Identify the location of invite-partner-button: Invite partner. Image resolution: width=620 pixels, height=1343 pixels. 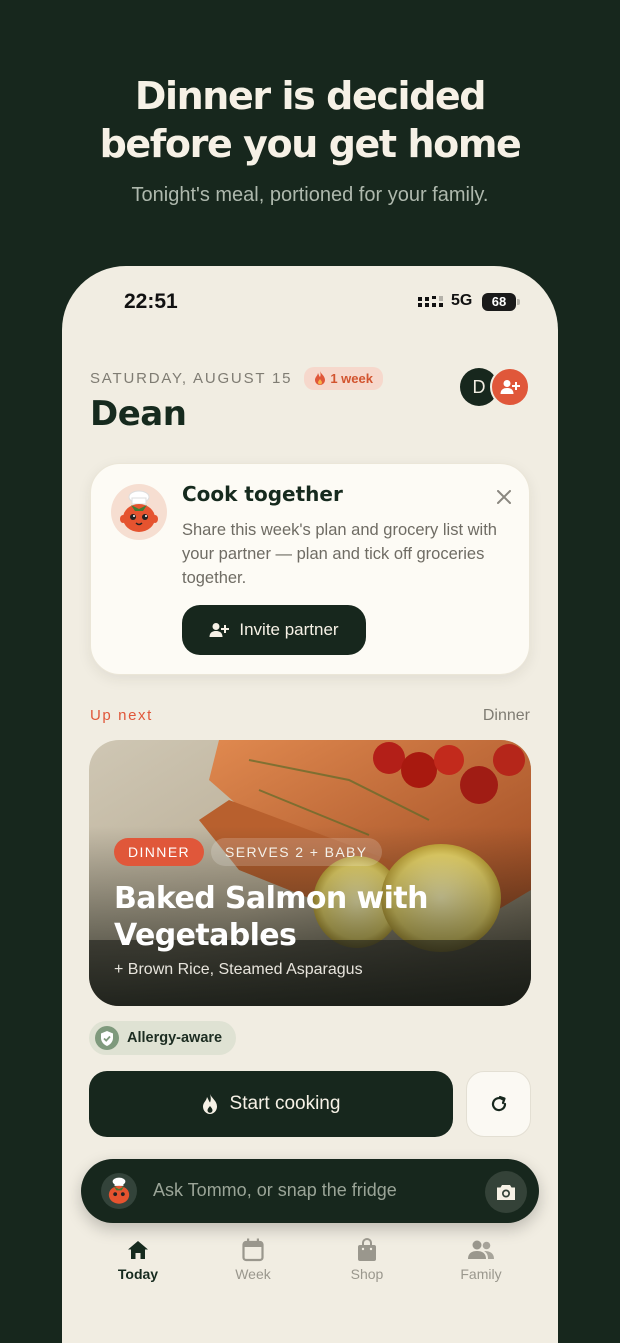
(274, 630).